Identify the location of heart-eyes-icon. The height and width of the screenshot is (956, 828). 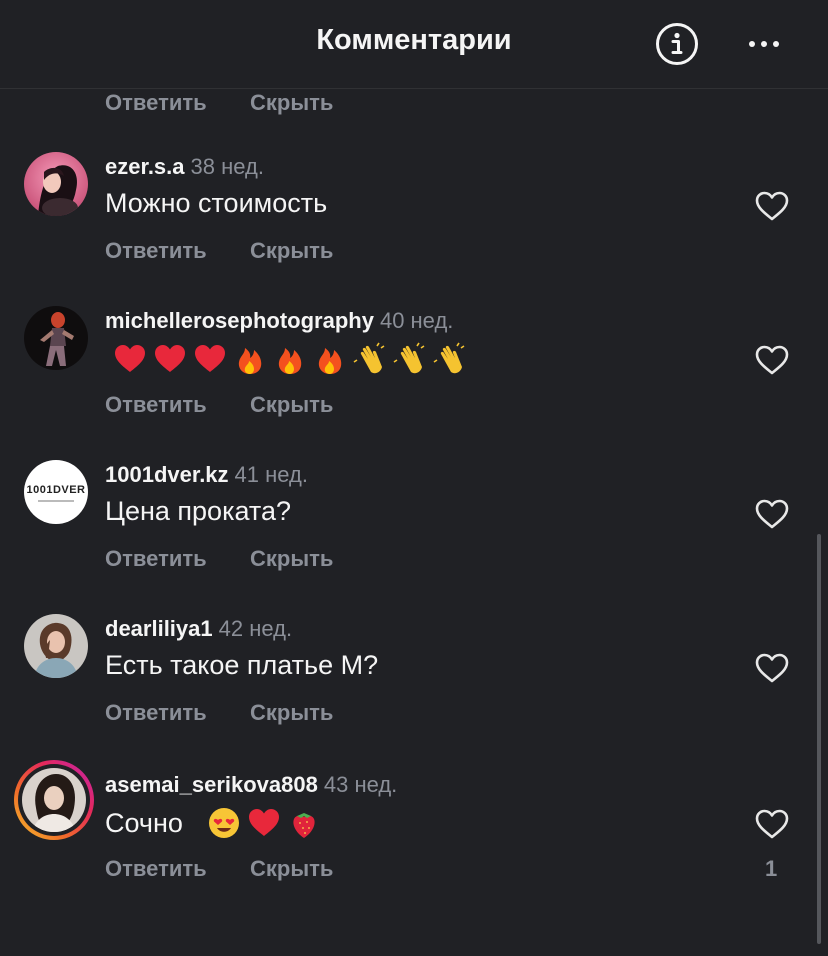
(223, 823).